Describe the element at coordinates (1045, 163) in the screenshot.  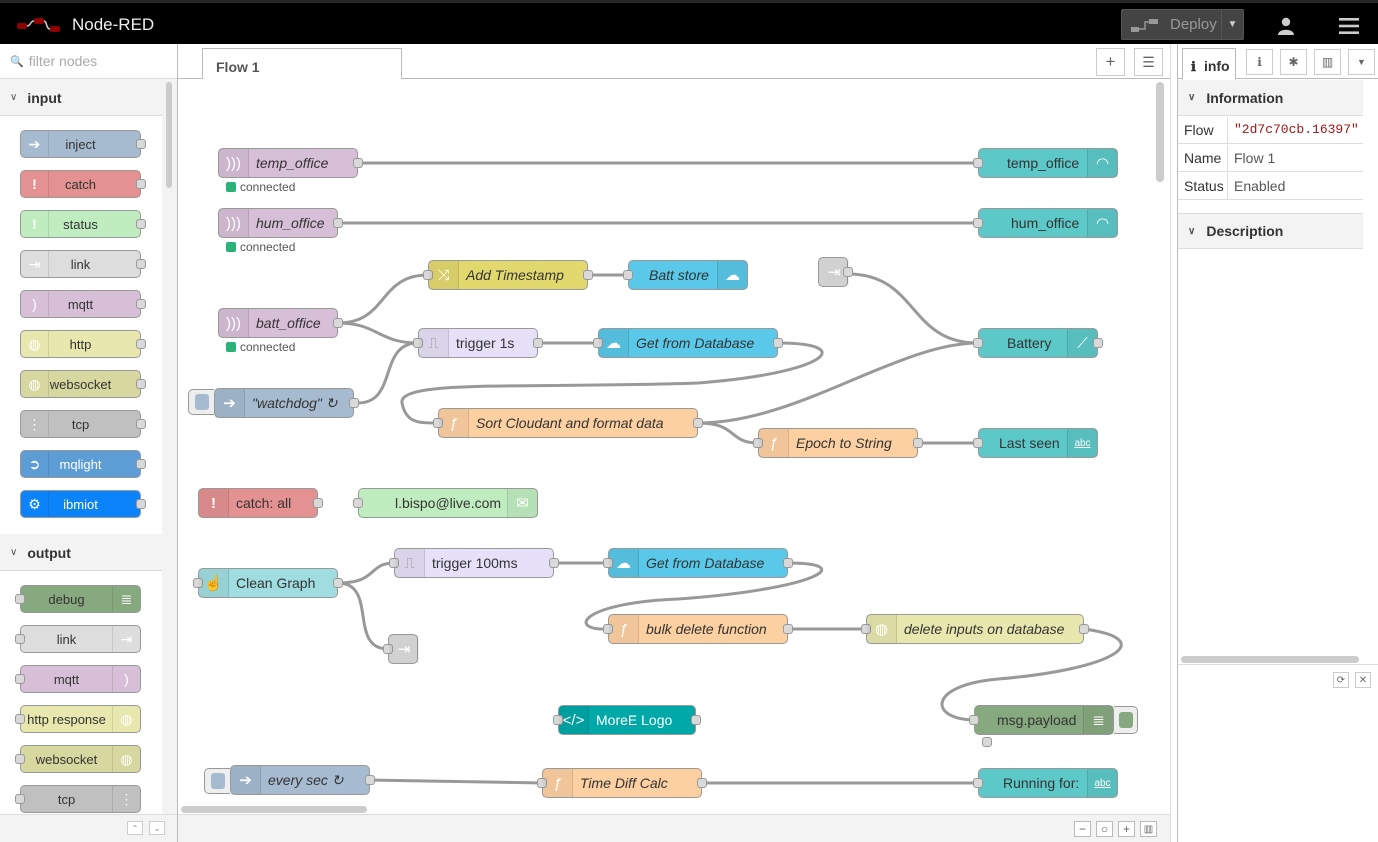
I see `node-gauge-temp-office: temp_office ◠` at that location.